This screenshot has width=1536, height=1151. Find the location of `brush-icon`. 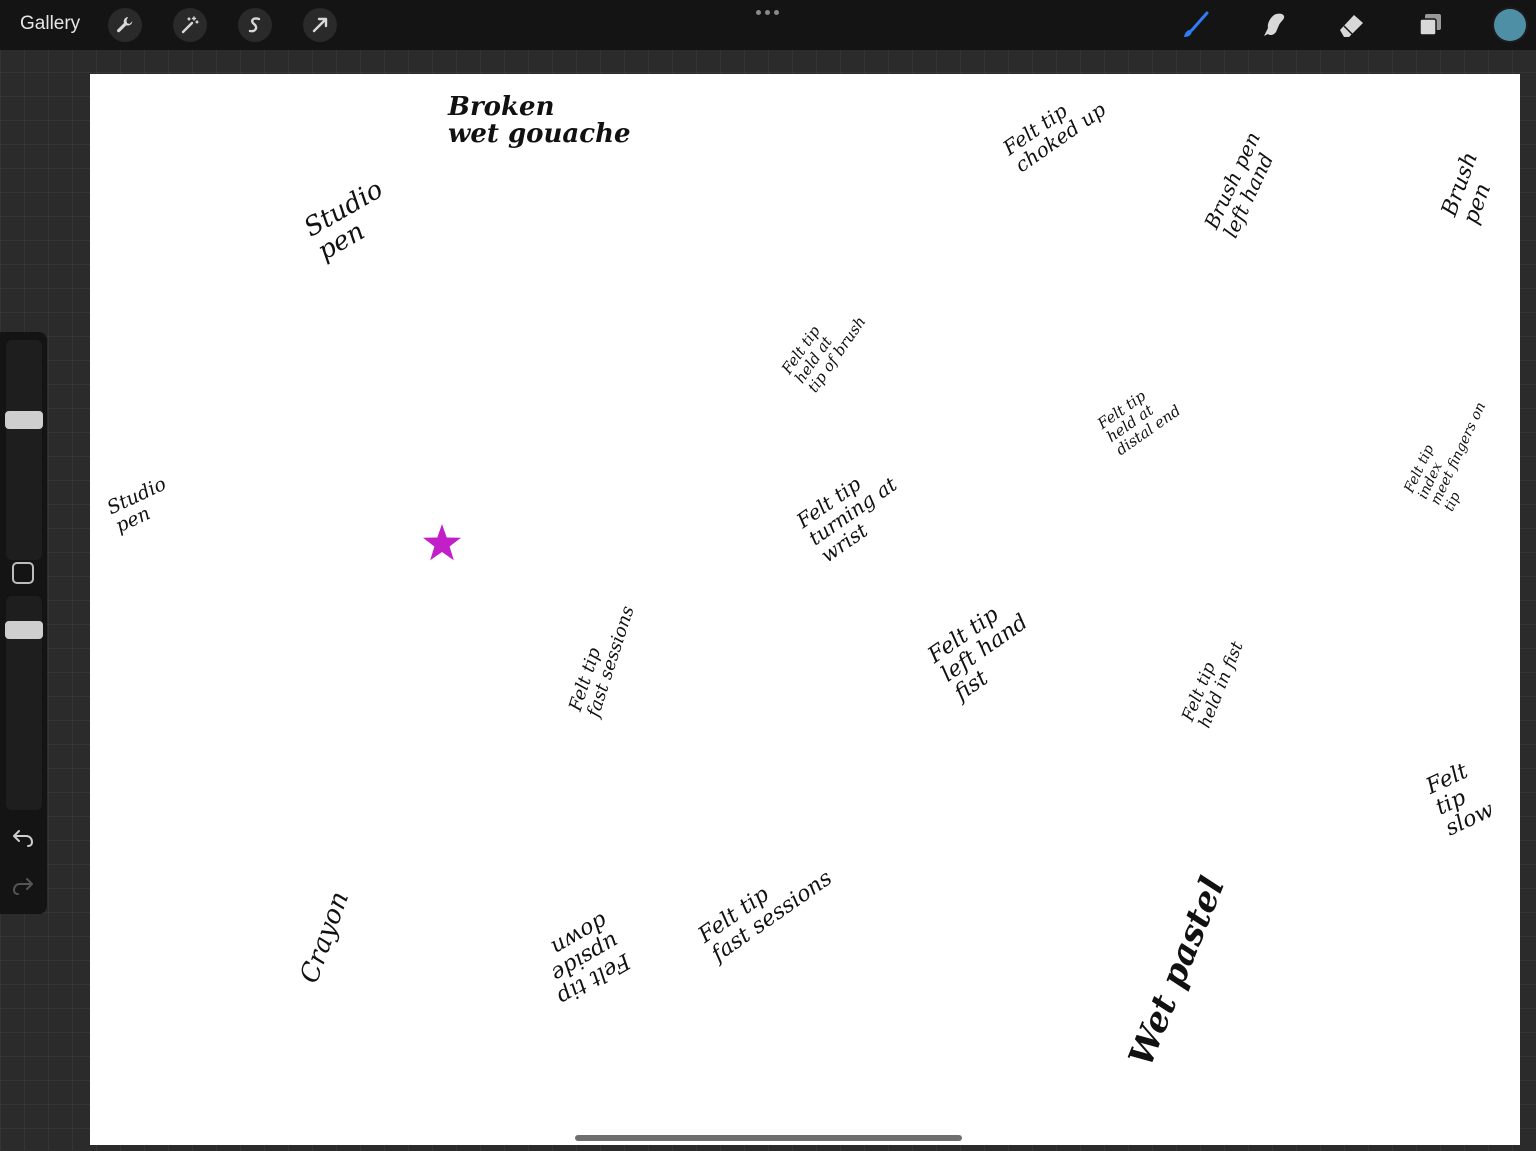

brush-icon is located at coordinates (1195, 25).